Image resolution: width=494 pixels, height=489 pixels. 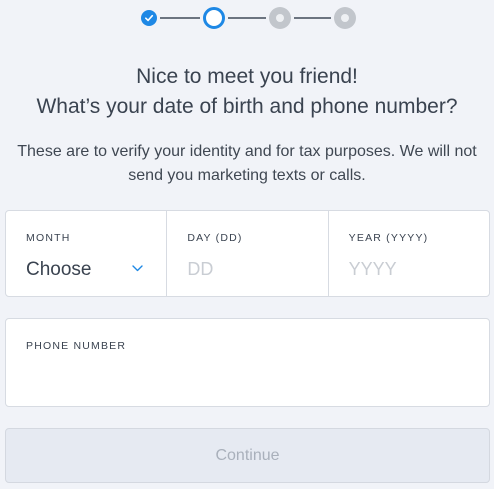 I want to click on year-label: YEAR (YYYY), so click(x=388, y=238).